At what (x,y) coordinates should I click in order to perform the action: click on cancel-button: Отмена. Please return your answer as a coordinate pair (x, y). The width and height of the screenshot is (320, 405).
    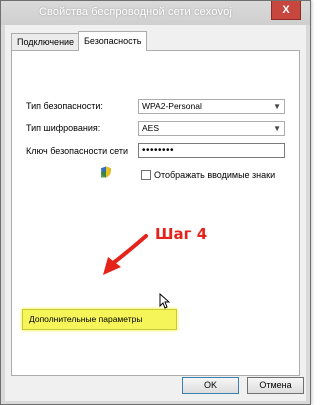
    Looking at the image, I should click on (275, 385).